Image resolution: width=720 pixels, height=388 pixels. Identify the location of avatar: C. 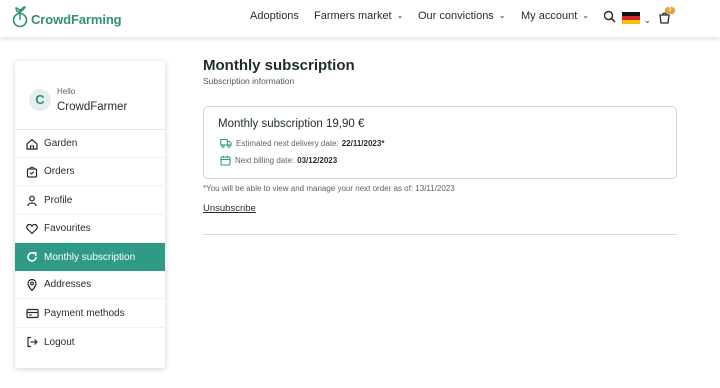
(40, 100).